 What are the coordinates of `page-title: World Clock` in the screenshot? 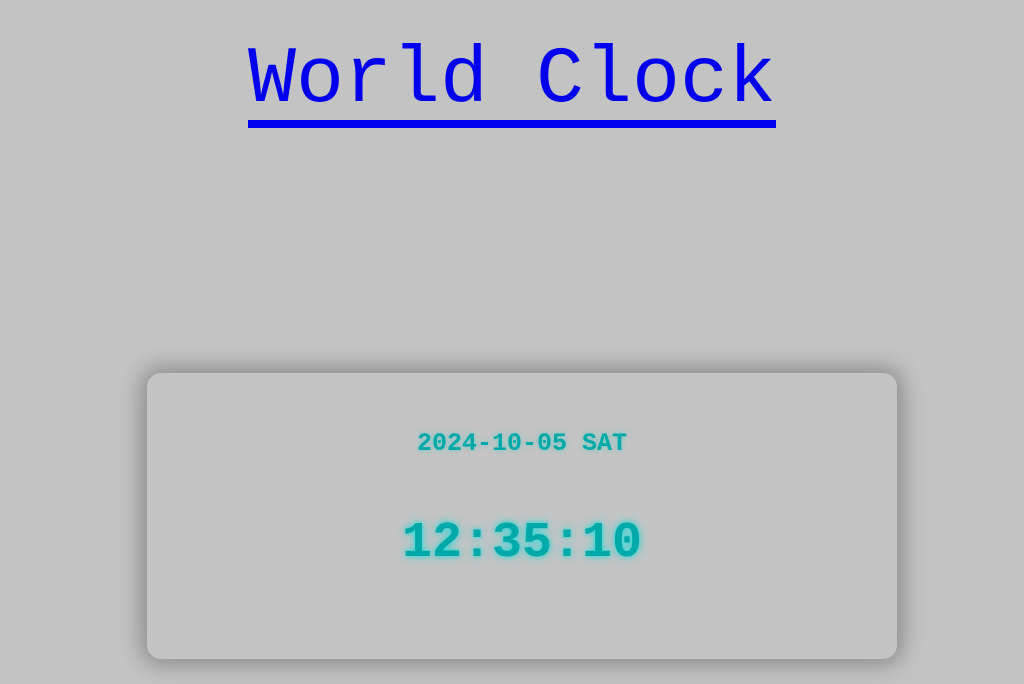 It's located at (512, 81).